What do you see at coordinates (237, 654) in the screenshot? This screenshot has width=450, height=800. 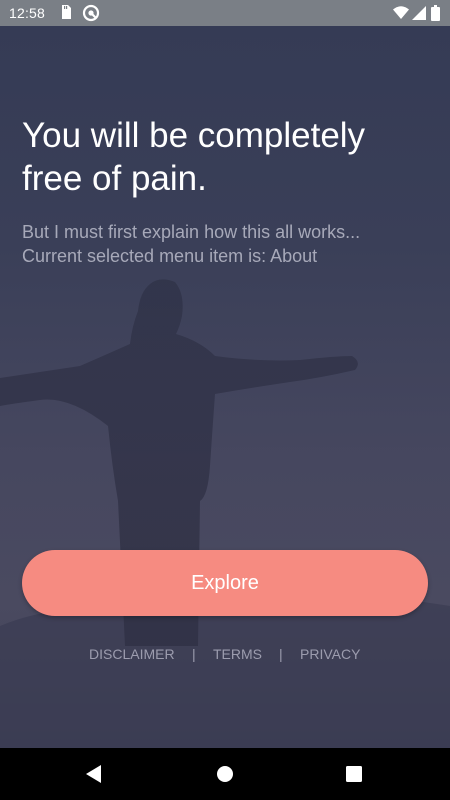 I see `terms-link: TERMS` at bounding box center [237, 654].